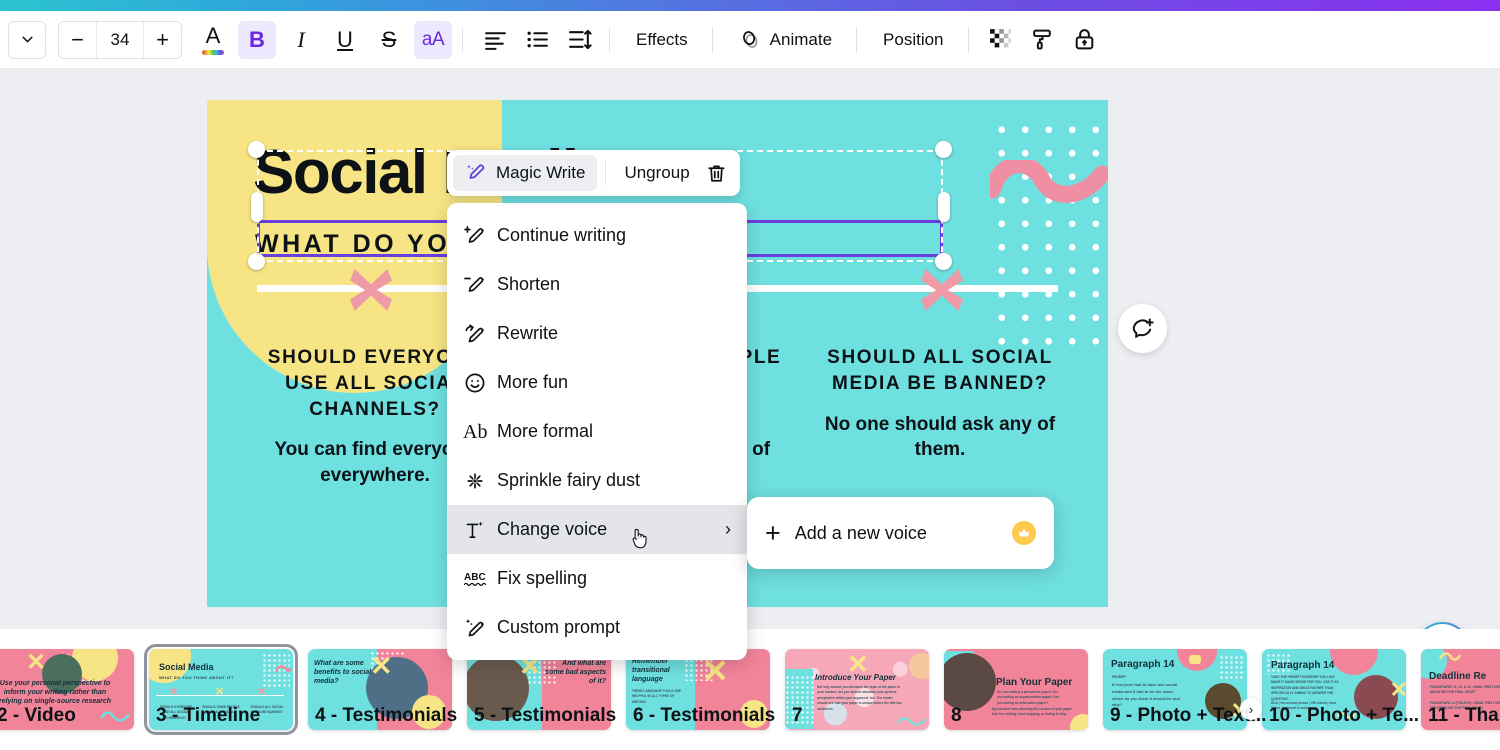 Image resolution: width=1500 pixels, height=750 pixels. What do you see at coordinates (208, 715) in the screenshot?
I see `thumbnail-label: 3 - Timeline` at bounding box center [208, 715].